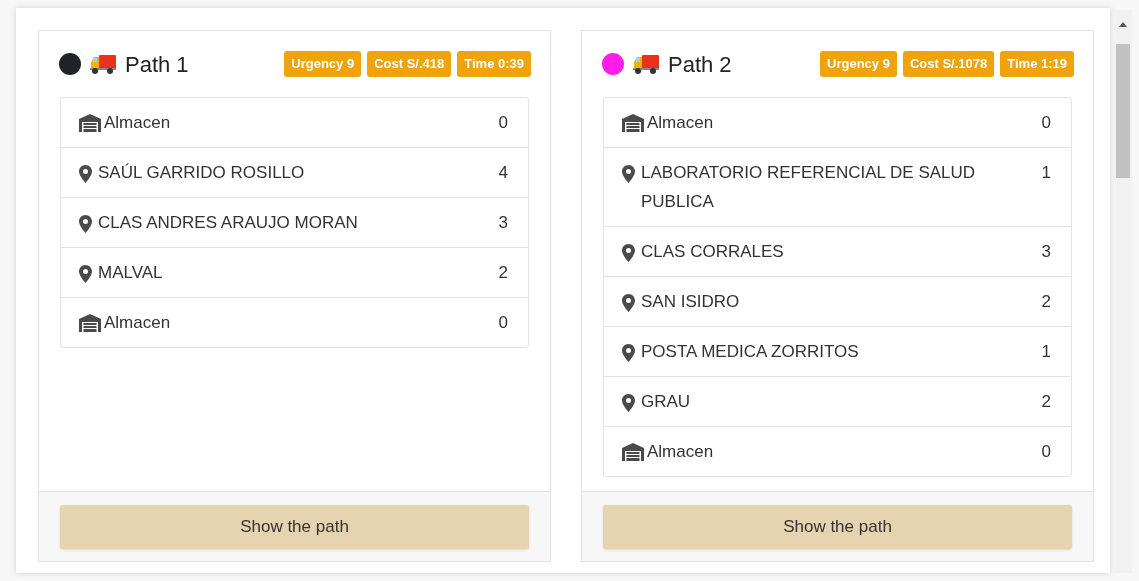  What do you see at coordinates (700, 64) in the screenshot?
I see `route-title: Path 2` at bounding box center [700, 64].